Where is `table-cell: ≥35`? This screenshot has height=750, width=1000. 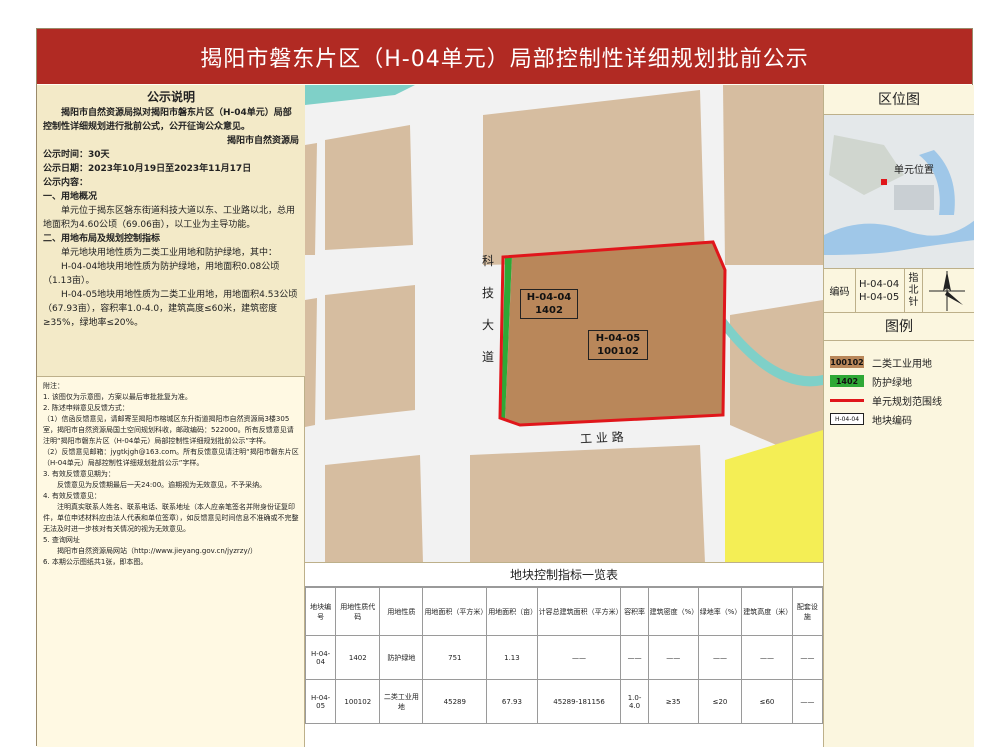
table-cell: ≥35 is located at coordinates (673, 701).